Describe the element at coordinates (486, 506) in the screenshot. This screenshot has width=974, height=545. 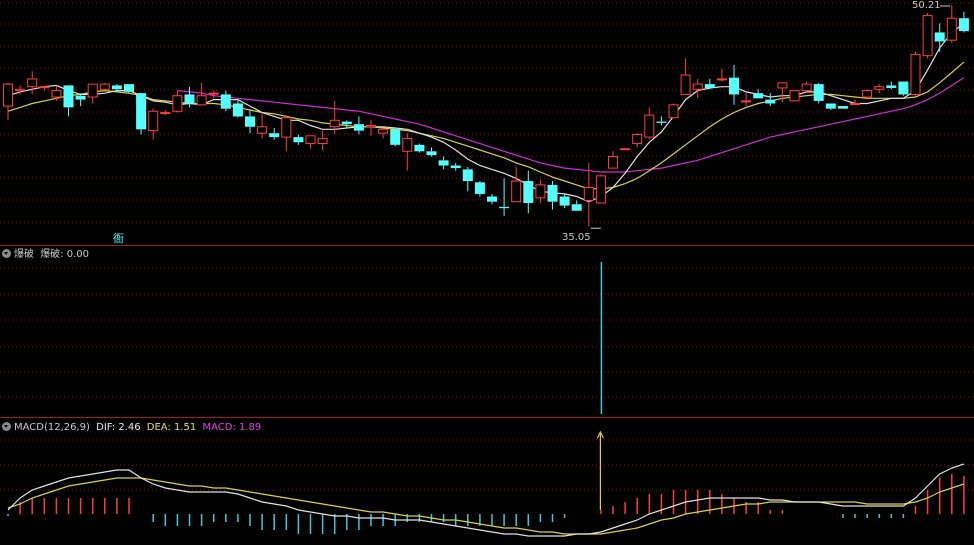
I see `dea-line` at that location.